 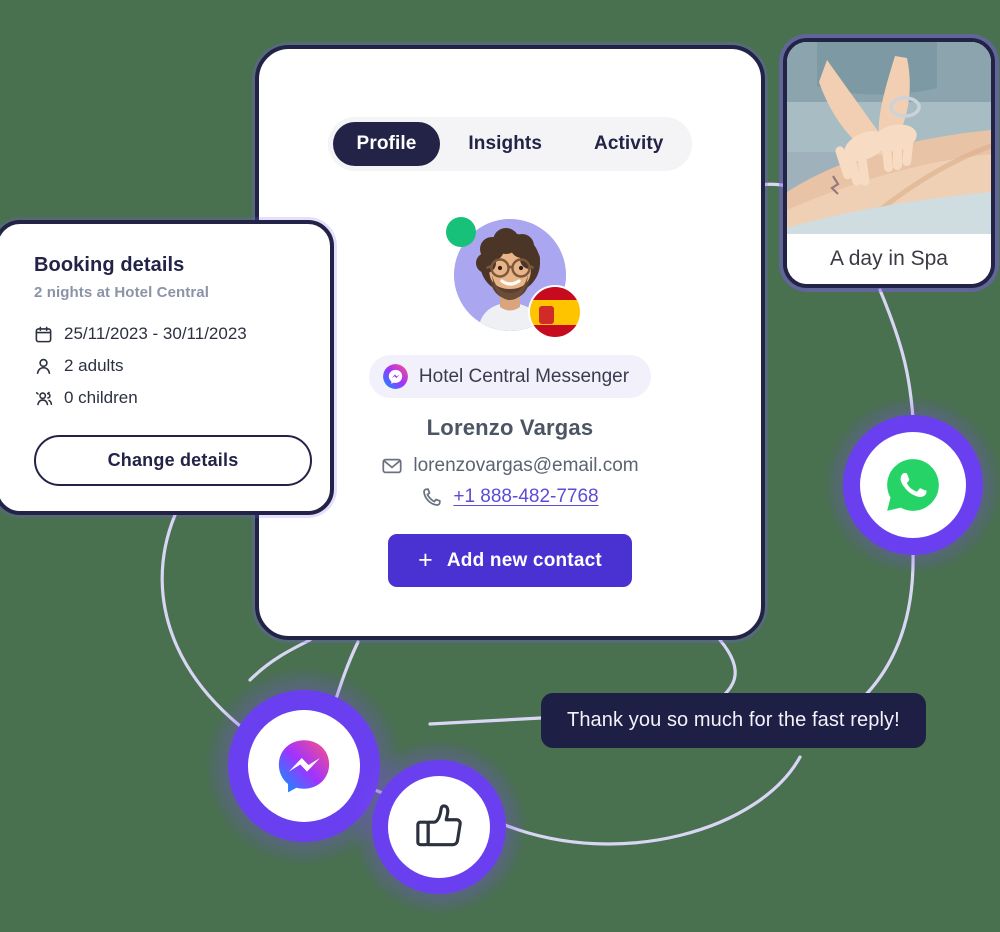 I want to click on tab-activity: Activity, so click(x=628, y=144).